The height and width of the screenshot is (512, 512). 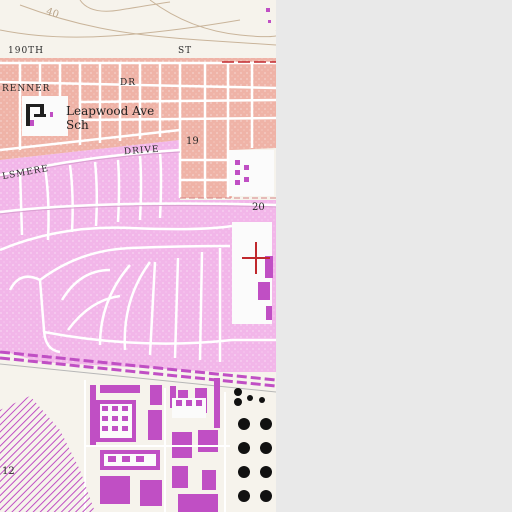 What do you see at coordinates (110, 111) in the screenshot?
I see `school-label-line1: Leapwood Ave` at bounding box center [110, 111].